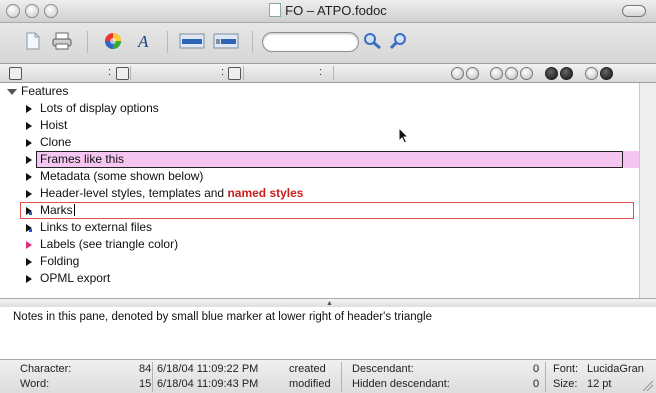  Describe the element at coordinates (46, 369) in the screenshot. I see `character-label: Character:` at that location.